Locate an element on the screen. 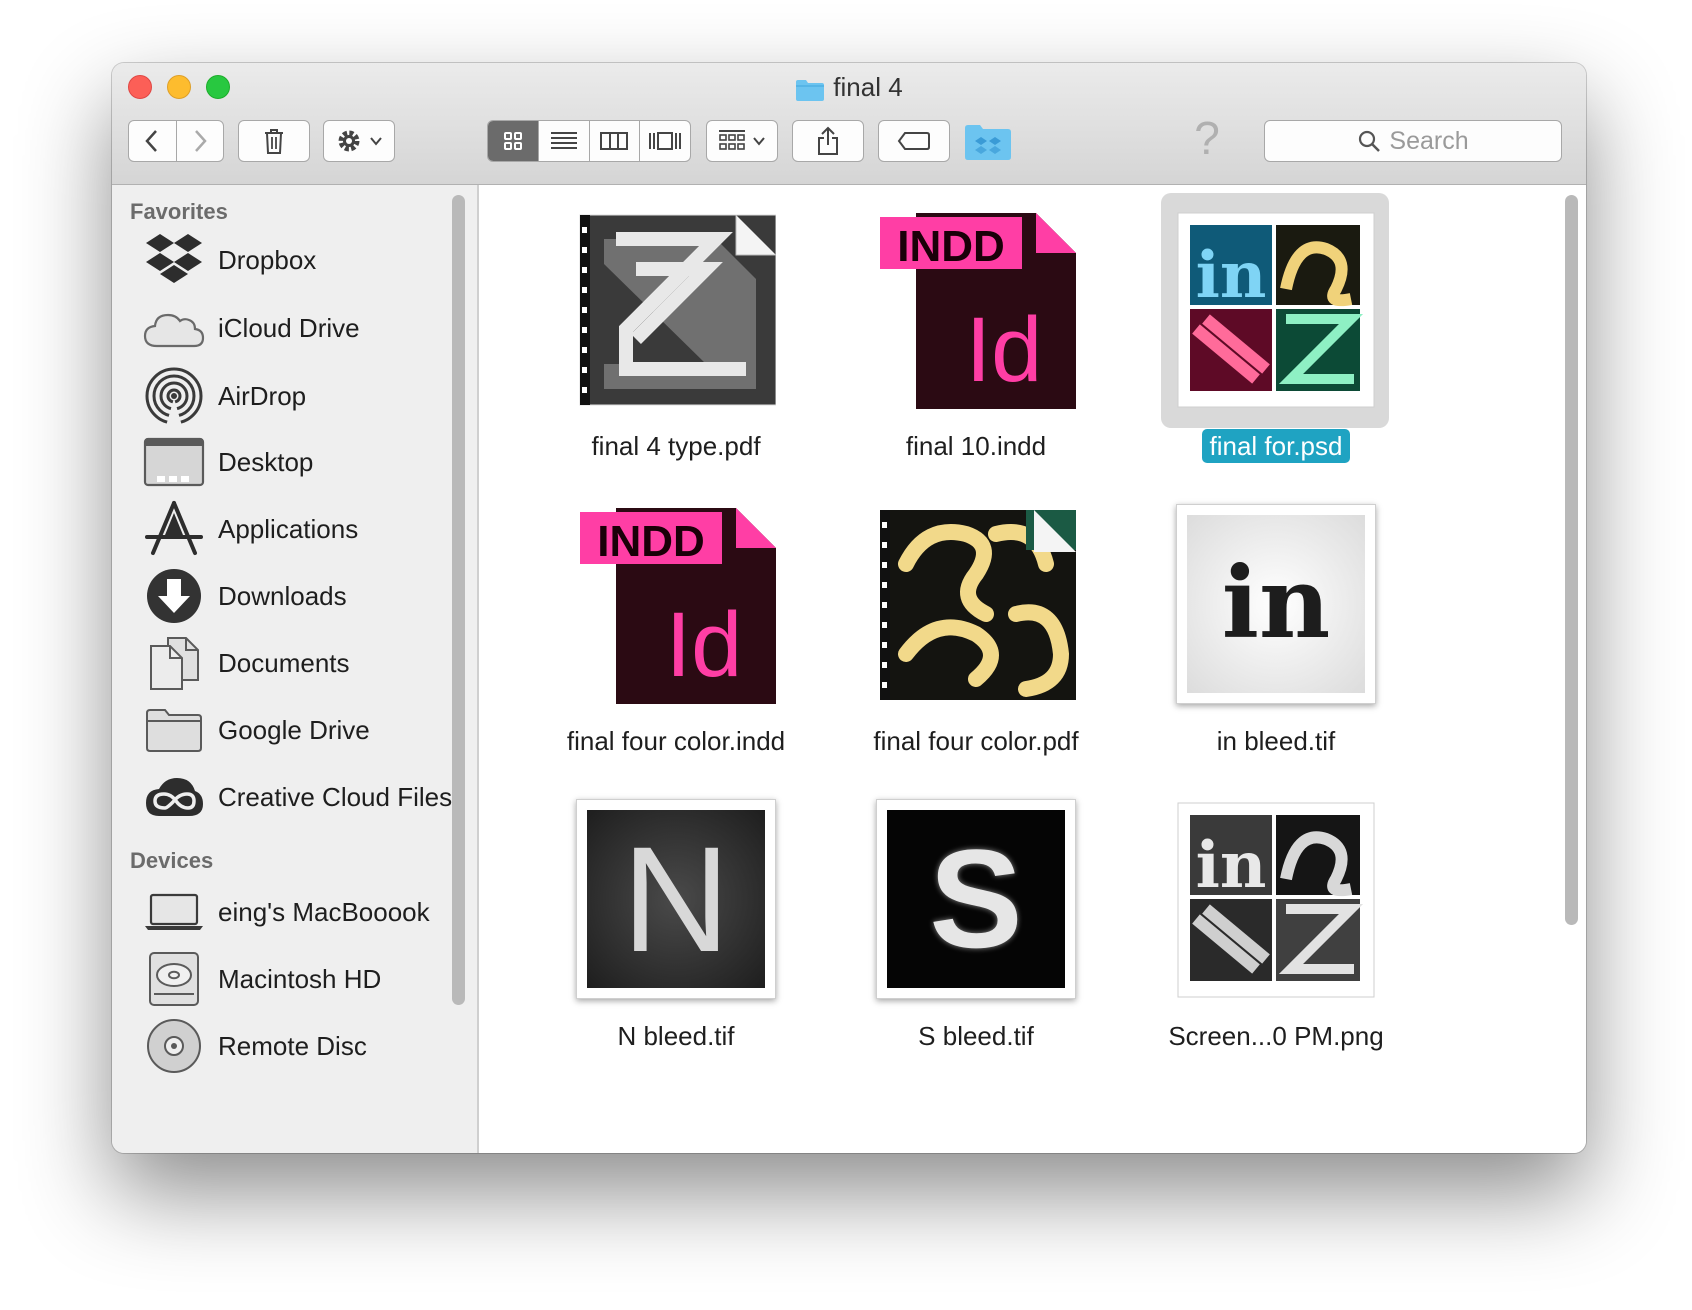 This screenshot has height=1310, width=1692. grid-icon is located at coordinates (512, 141).